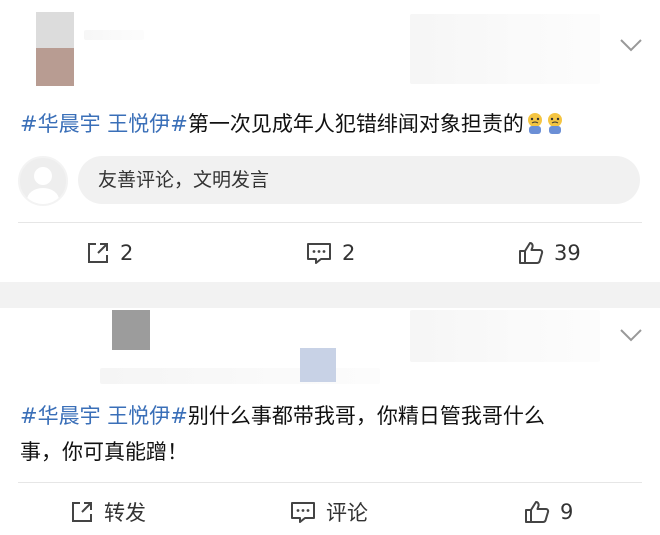 This screenshot has width=660, height=535. I want to click on like-button: 9, so click(548, 512).